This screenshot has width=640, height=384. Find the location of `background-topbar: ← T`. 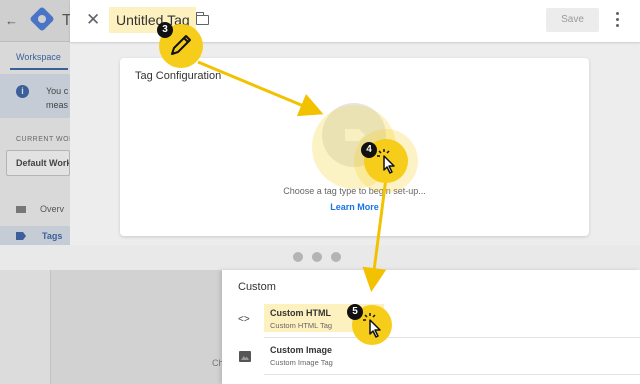

background-topbar: ← T is located at coordinates (36, 21).